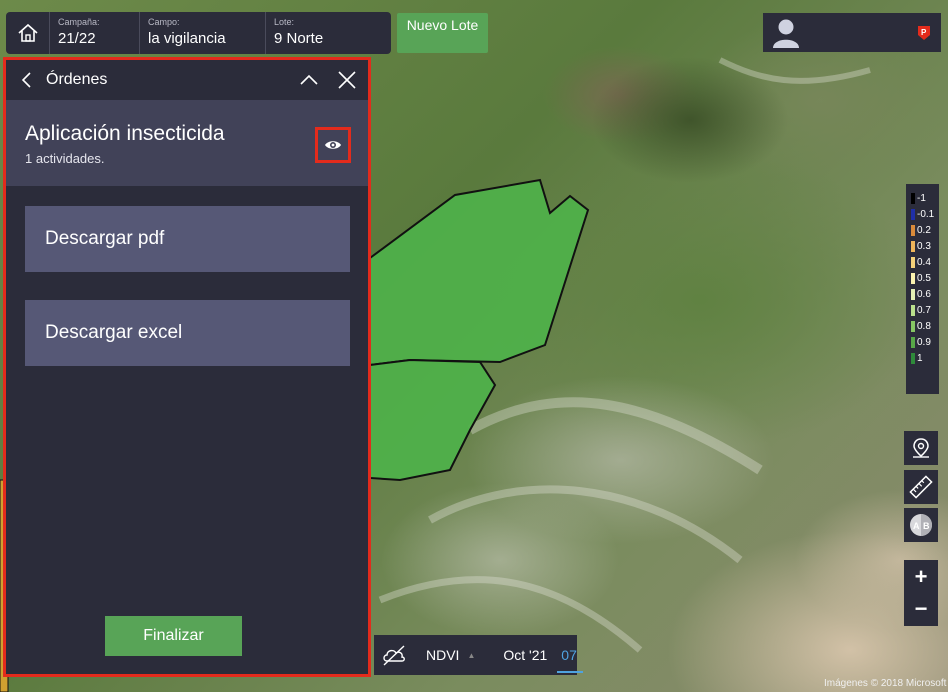 Image resolution: width=948 pixels, height=692 pixels. Describe the element at coordinates (125, 133) in the screenshot. I see `order-name: Aplicación insecticida` at that location.